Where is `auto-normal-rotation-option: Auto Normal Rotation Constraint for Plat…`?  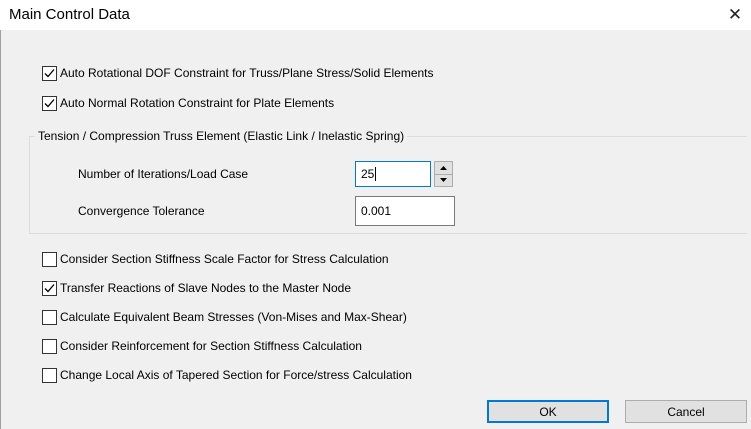
auto-normal-rotation-option: Auto Normal Rotation Constraint for Plat… is located at coordinates (188, 103).